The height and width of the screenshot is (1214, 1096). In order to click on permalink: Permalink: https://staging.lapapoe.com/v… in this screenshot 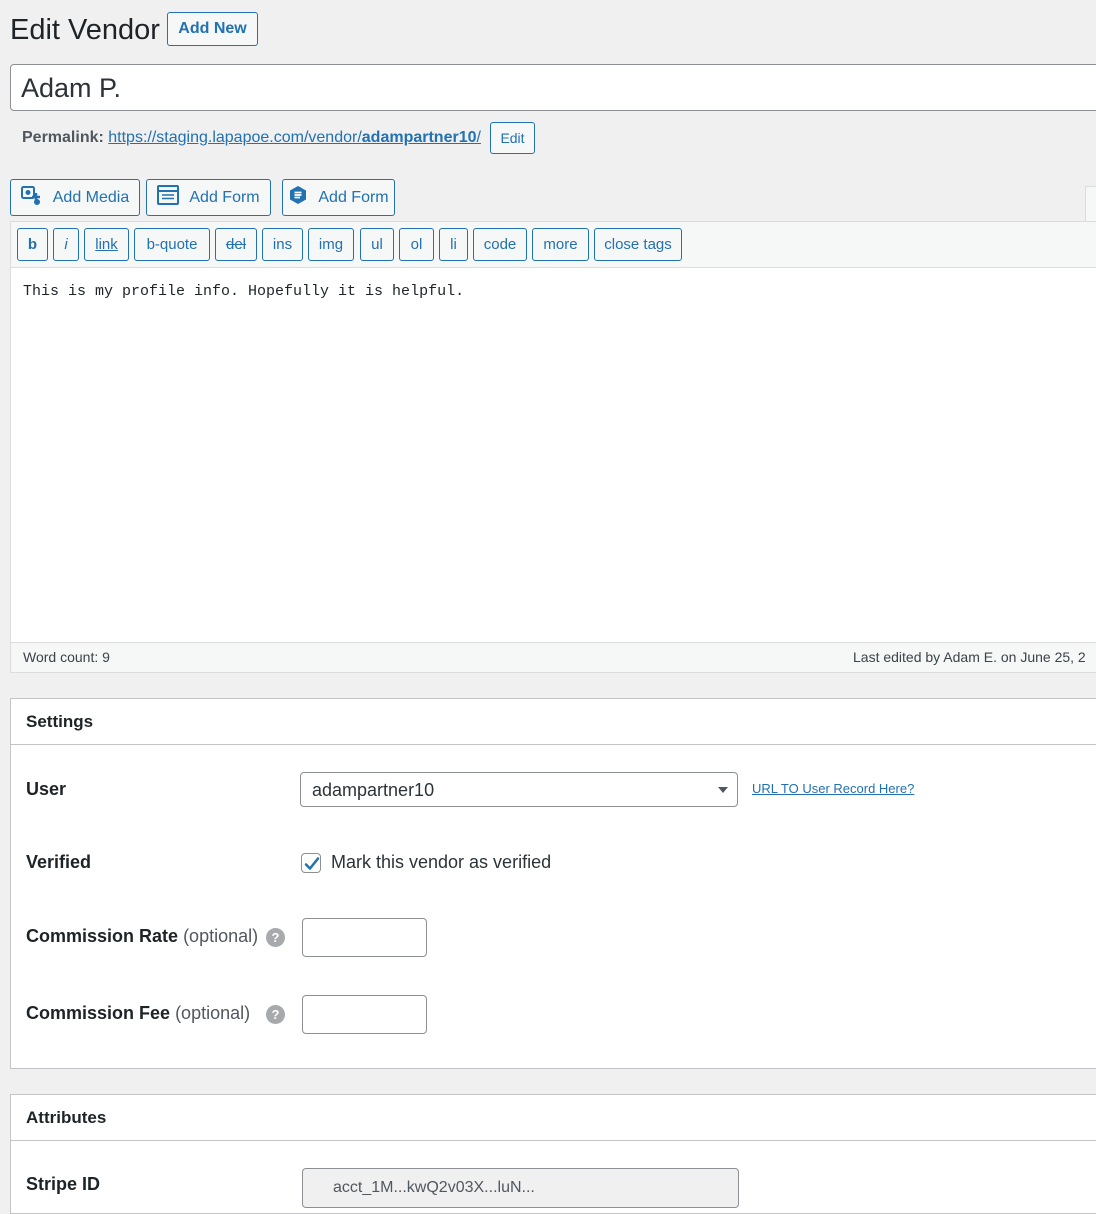, I will do `click(251, 138)`.